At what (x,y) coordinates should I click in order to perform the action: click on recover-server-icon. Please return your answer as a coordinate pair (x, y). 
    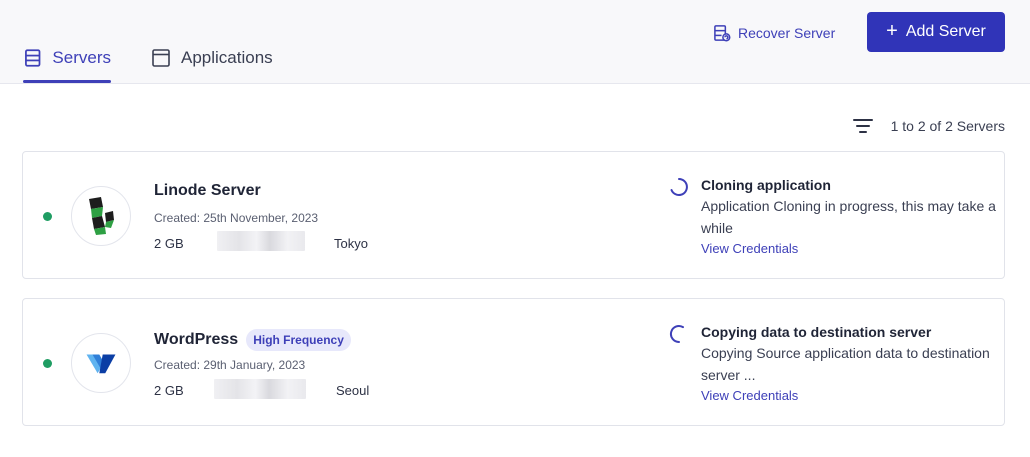
    Looking at the image, I should click on (722, 32).